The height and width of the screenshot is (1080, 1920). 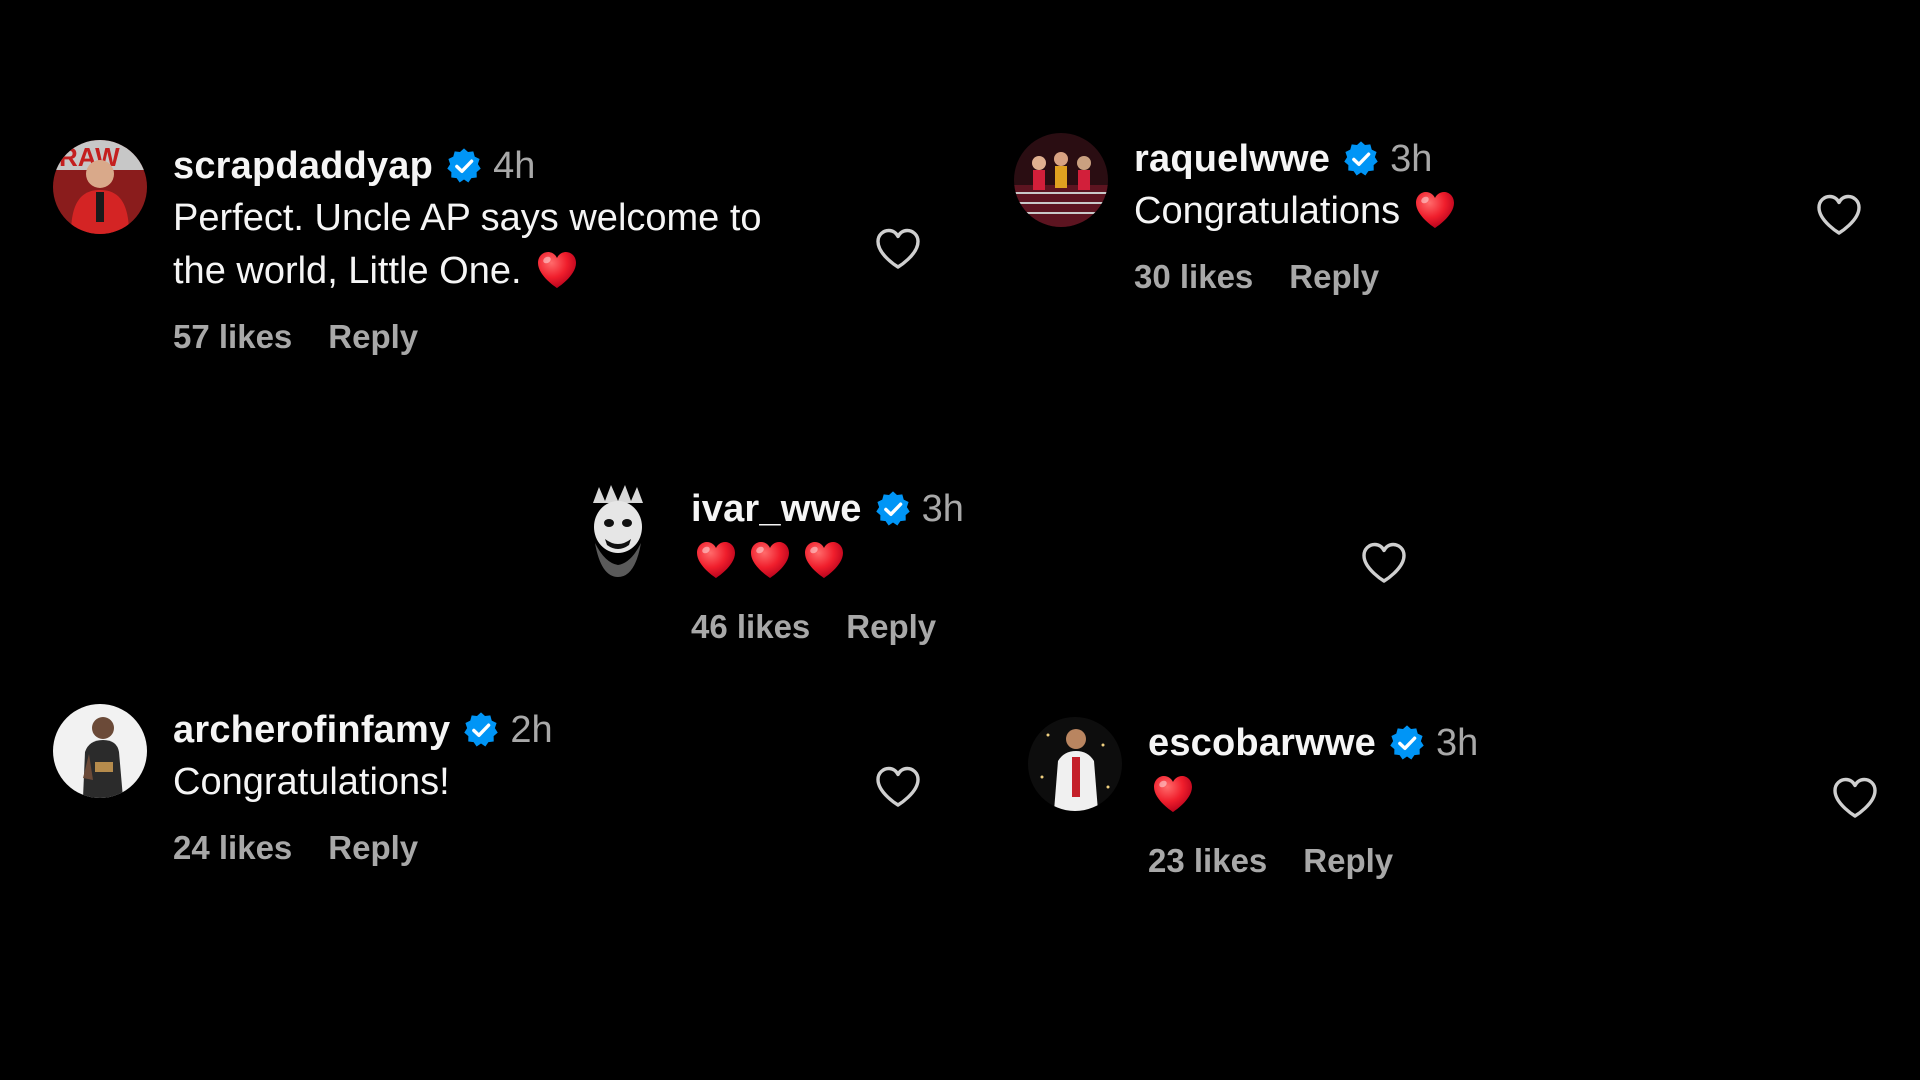 What do you see at coordinates (1267, 211) in the screenshot?
I see `comment-text-line: Congratulations` at bounding box center [1267, 211].